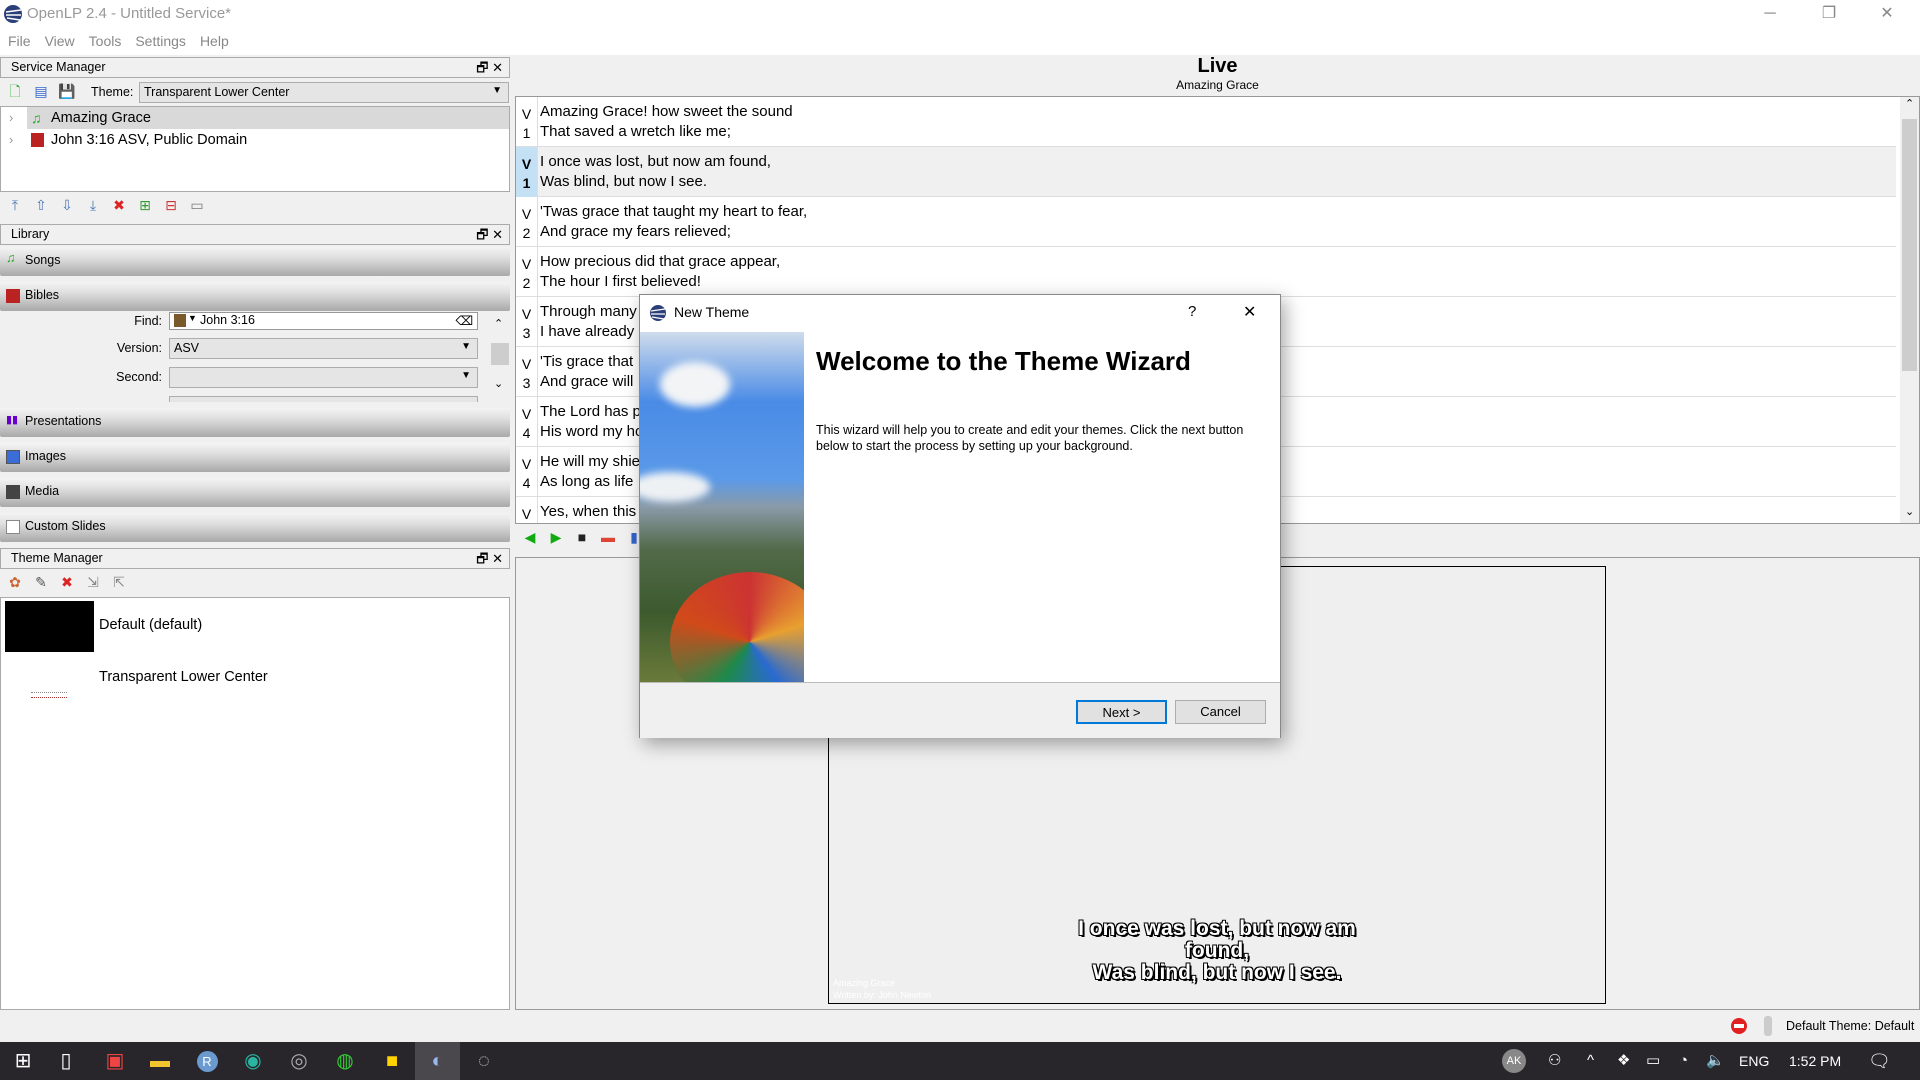 The image size is (1920, 1080). Describe the element at coordinates (392, 1061) in the screenshot. I see `sticky-notes-icon: ■` at that location.